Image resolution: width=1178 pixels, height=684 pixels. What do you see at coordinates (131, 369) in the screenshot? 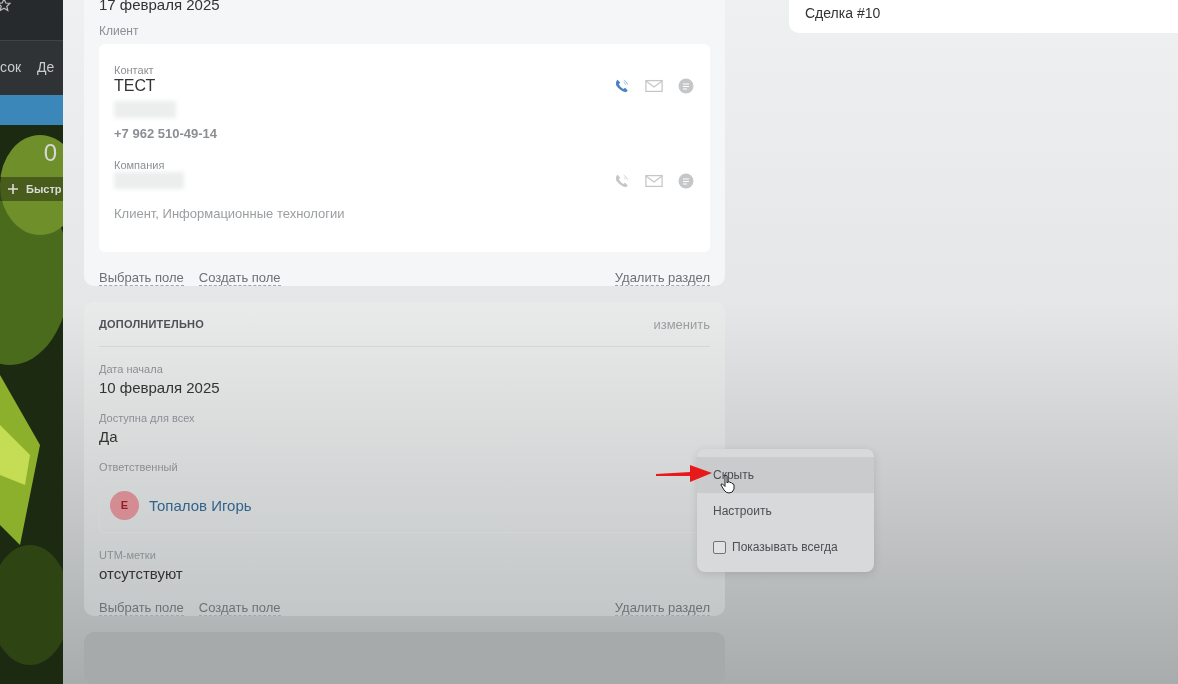
I see `field-label: Дата начала` at bounding box center [131, 369].